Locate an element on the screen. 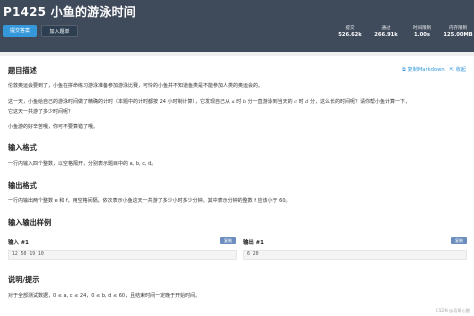 The width and height of the screenshot is (474, 316). stat-label: 内存限制 is located at coordinates (458, 28).